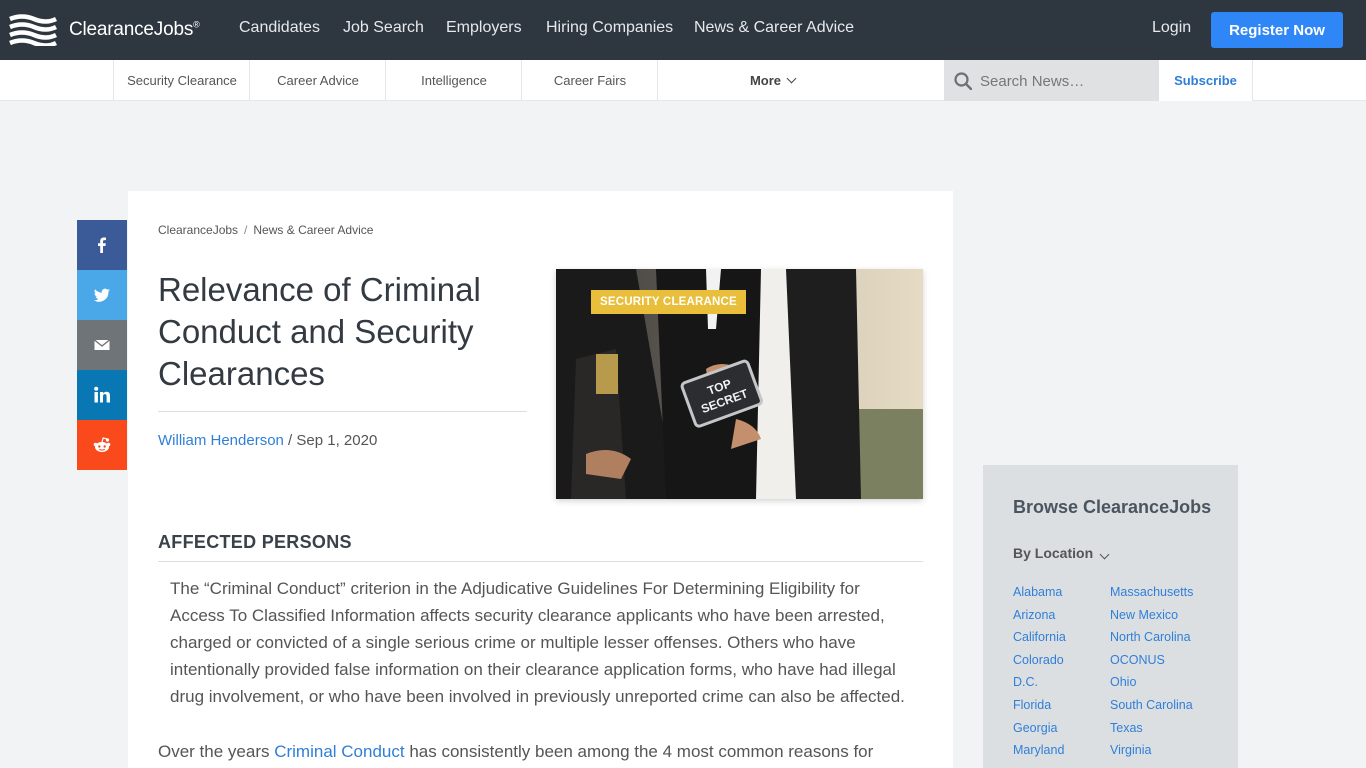 The image size is (1366, 768). I want to click on nav-job-search: Job Search, so click(383, 28).